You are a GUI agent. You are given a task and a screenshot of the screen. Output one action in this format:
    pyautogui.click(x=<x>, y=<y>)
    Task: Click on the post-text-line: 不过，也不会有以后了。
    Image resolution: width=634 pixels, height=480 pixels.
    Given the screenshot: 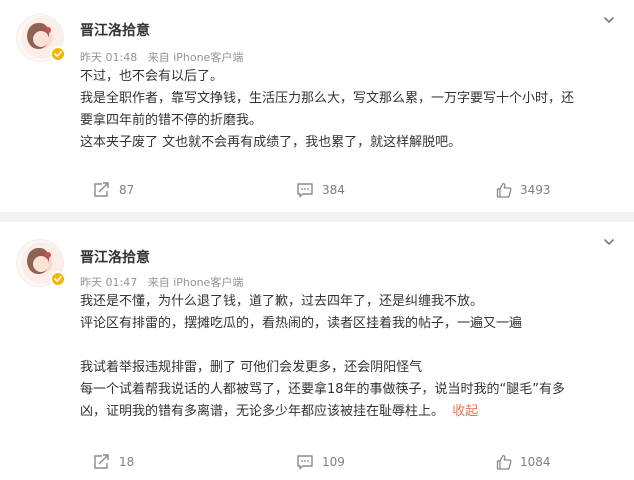 What is the action you would take?
    pyautogui.click(x=152, y=76)
    